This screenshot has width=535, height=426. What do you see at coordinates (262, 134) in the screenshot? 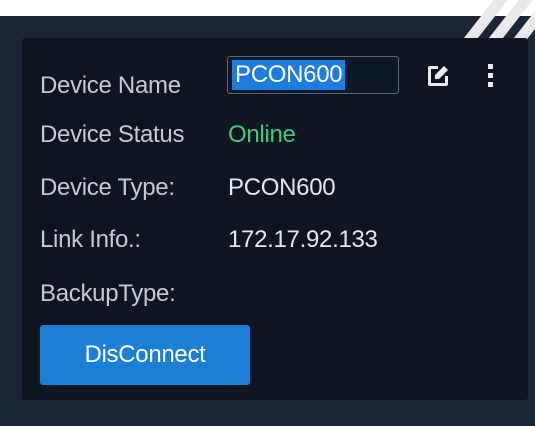
I see `device-status-value: Online` at bounding box center [262, 134].